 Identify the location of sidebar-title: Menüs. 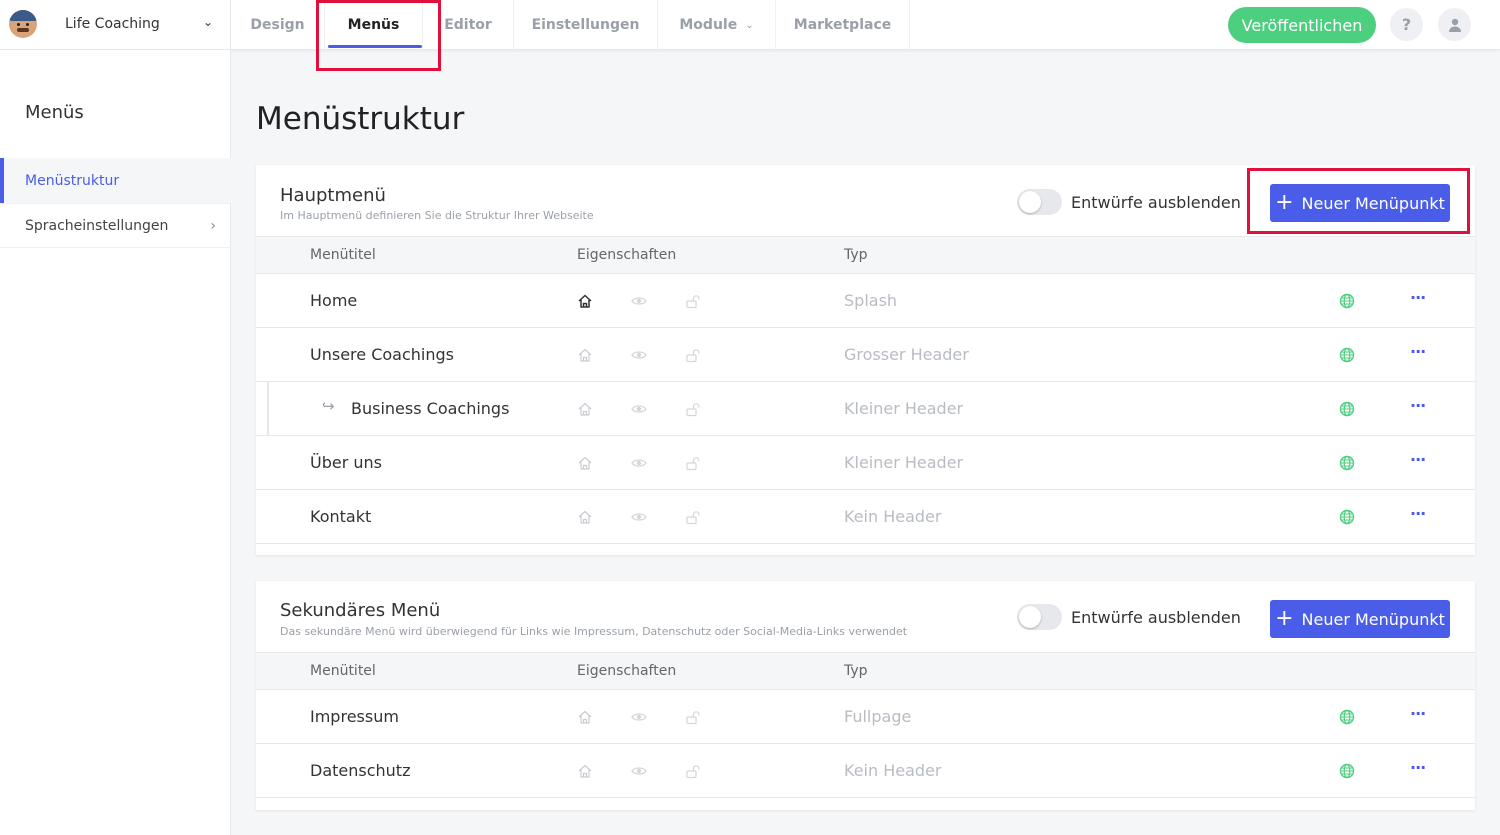
(54, 112).